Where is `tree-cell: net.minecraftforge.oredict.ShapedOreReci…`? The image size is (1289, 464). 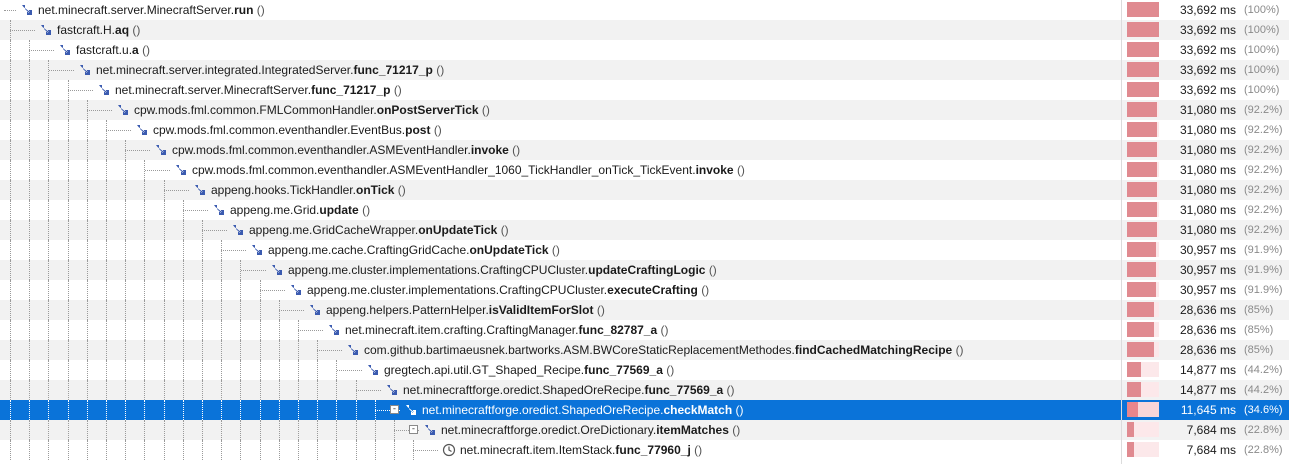
tree-cell: net.minecraftforge.oredict.ShapedOreReci… is located at coordinates (560, 390).